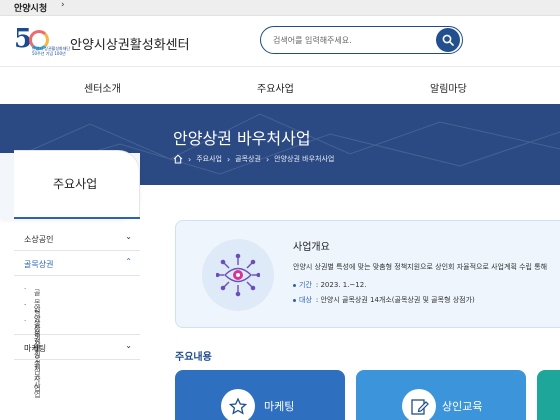  I want to click on sidebar-subitem-label: 골목상권 공모사업, so click(37, 360).